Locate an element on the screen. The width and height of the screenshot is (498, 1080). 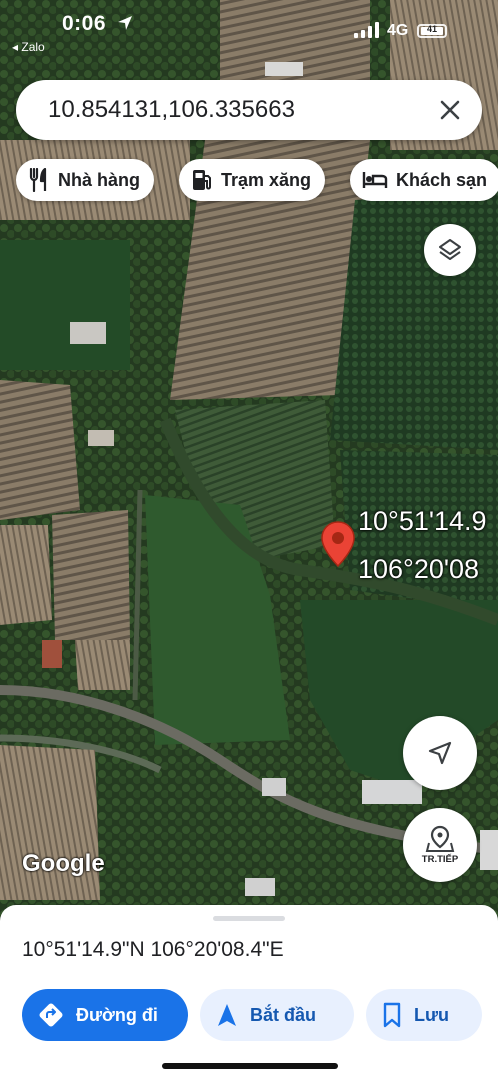
navigate-continue-button: TR.TIẾP is located at coordinates (440, 845).